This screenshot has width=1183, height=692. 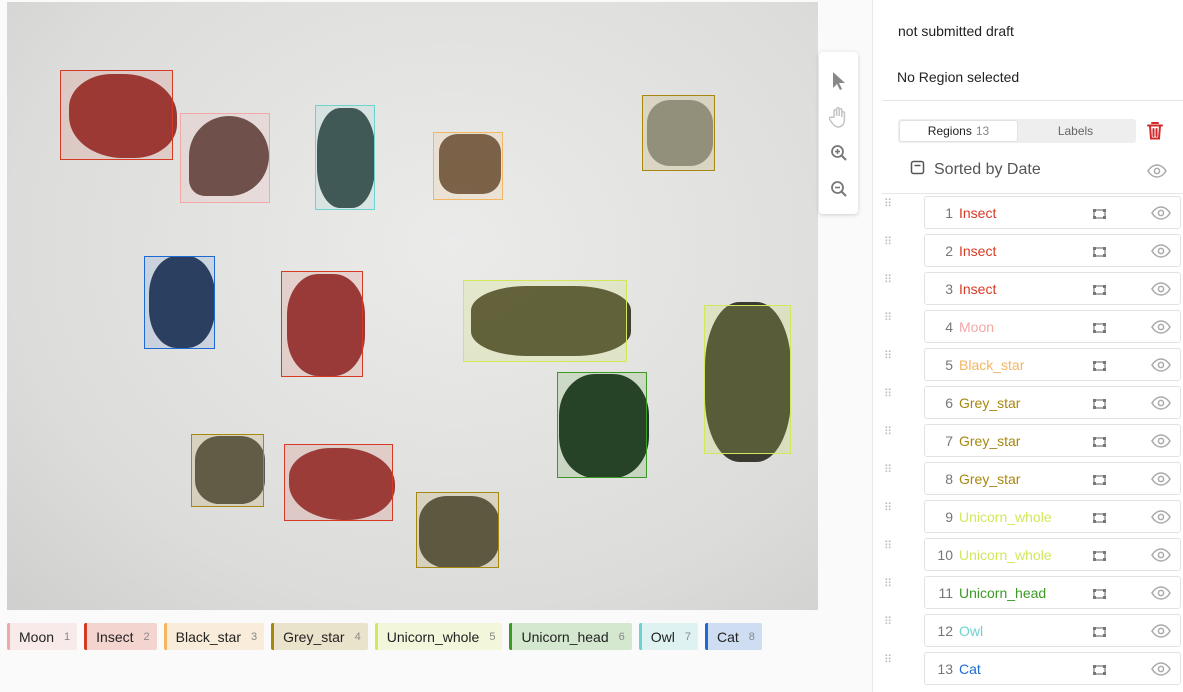 What do you see at coordinates (1052, 402) in the screenshot?
I see `region-item: 6 Grey_star` at bounding box center [1052, 402].